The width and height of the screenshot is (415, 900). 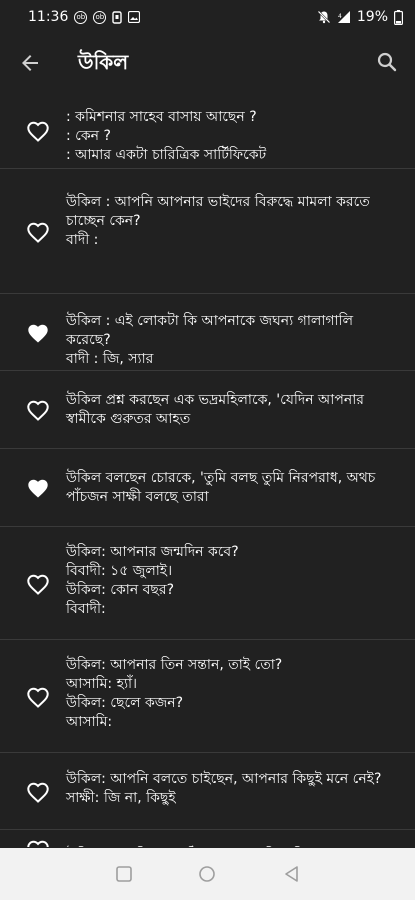 I want to click on back-arrow-icon, so click(x=30, y=63).